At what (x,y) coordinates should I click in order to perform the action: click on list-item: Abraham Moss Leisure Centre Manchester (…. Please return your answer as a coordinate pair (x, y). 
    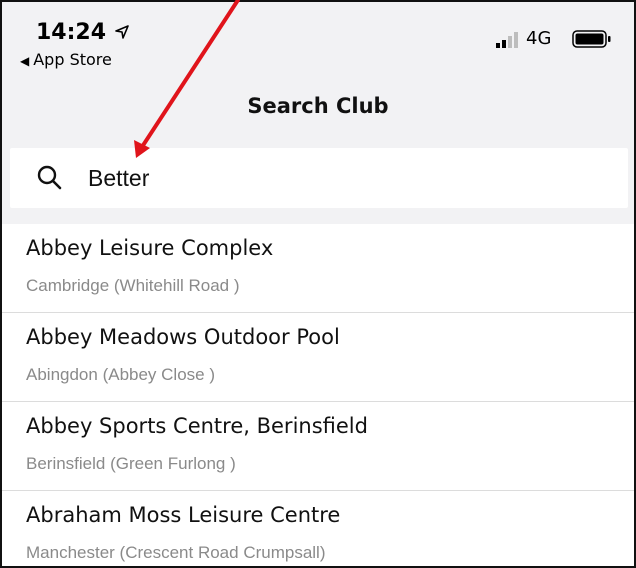
    Looking at the image, I should click on (318, 528).